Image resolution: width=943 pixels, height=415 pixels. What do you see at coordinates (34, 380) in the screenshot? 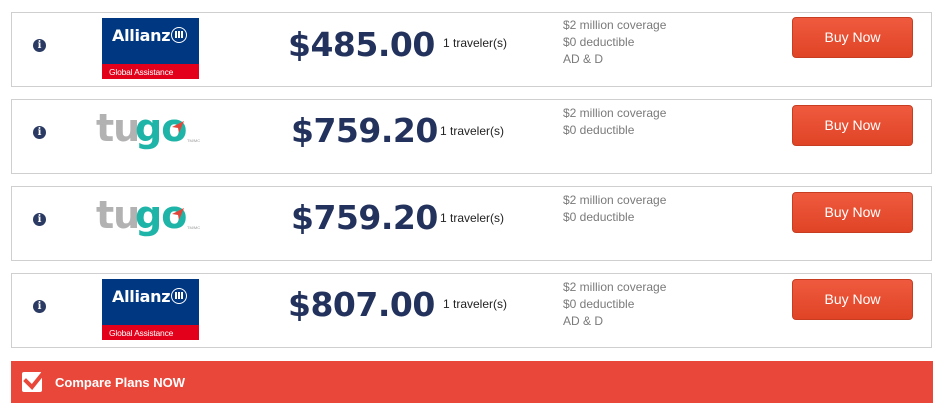
I see `checkmark-icon` at bounding box center [34, 380].